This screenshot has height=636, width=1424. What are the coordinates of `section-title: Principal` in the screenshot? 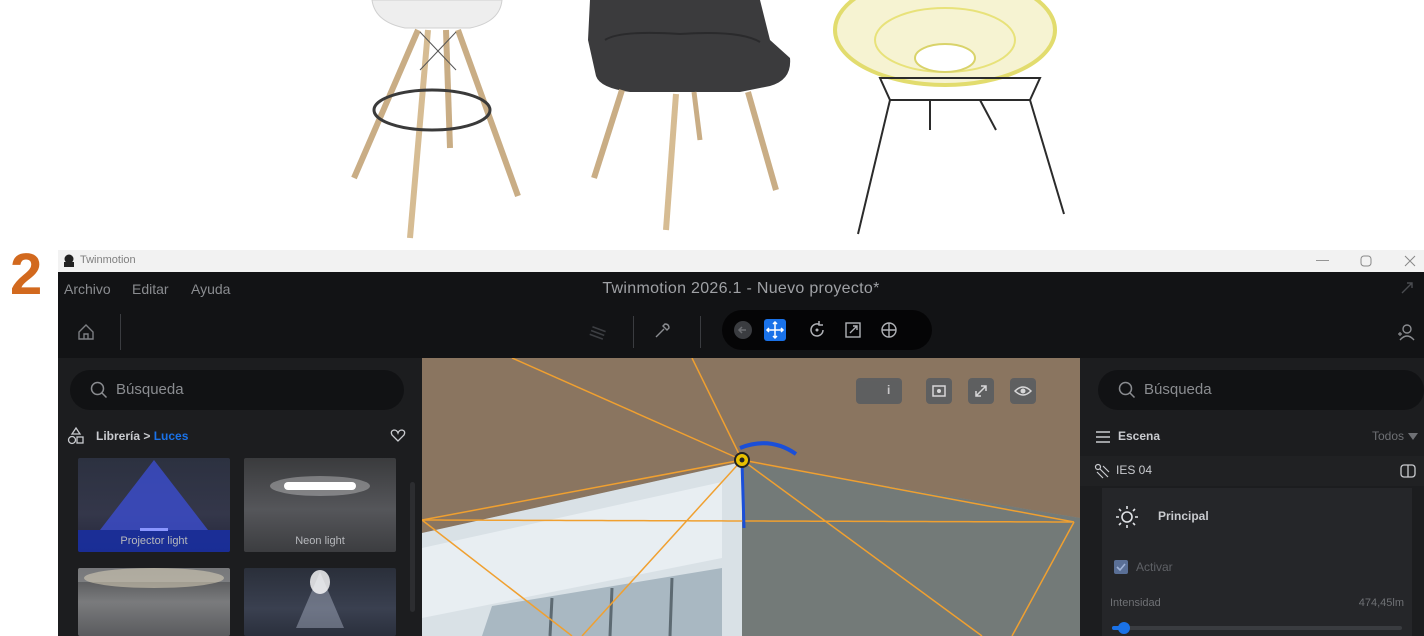 It's located at (1183, 516).